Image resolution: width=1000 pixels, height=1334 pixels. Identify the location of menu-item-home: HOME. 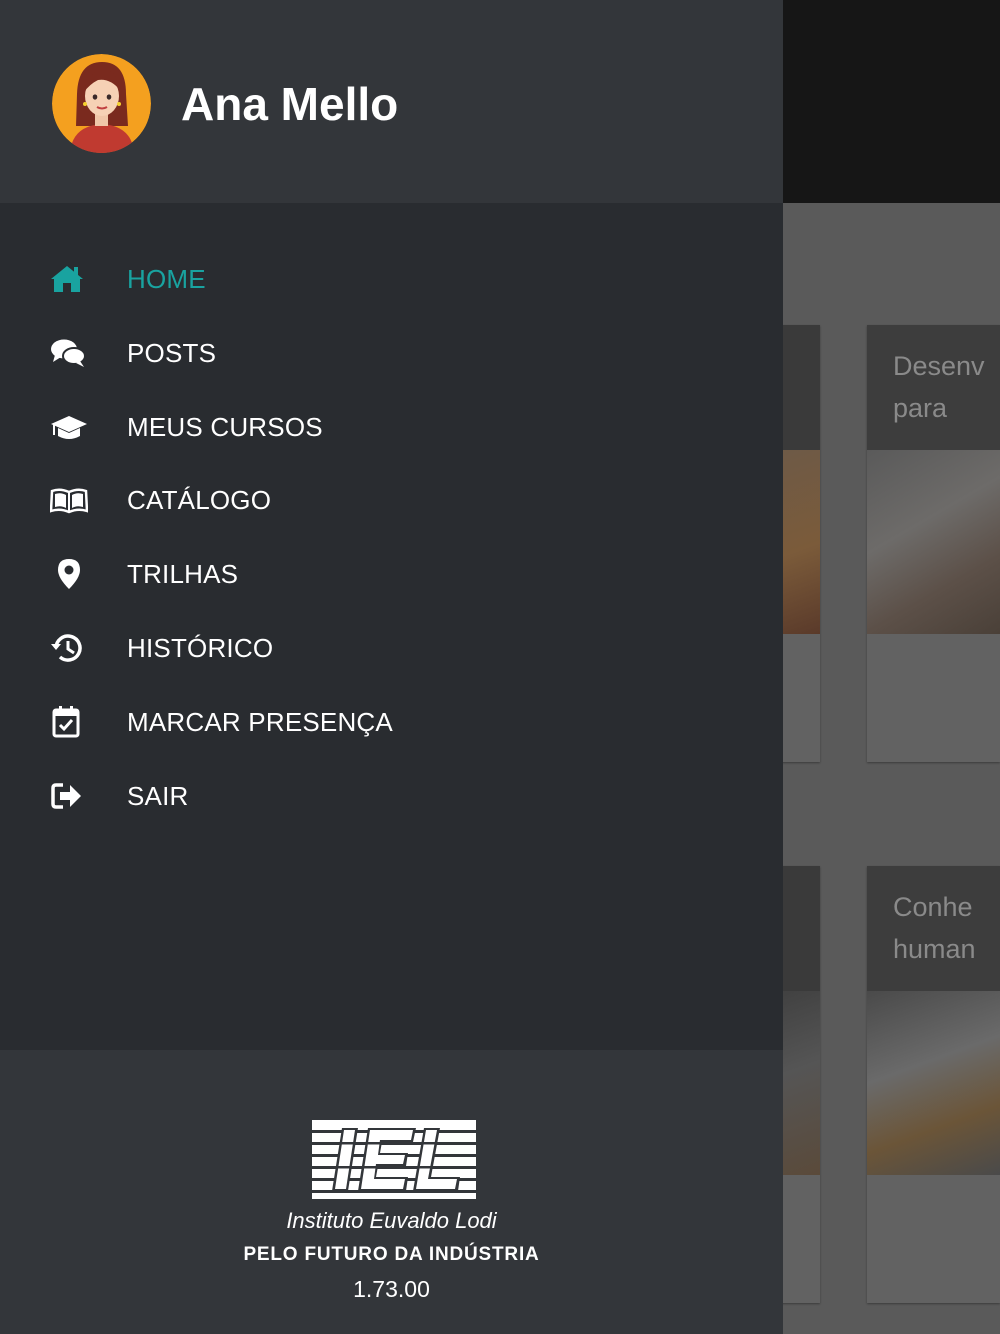
(391, 279).